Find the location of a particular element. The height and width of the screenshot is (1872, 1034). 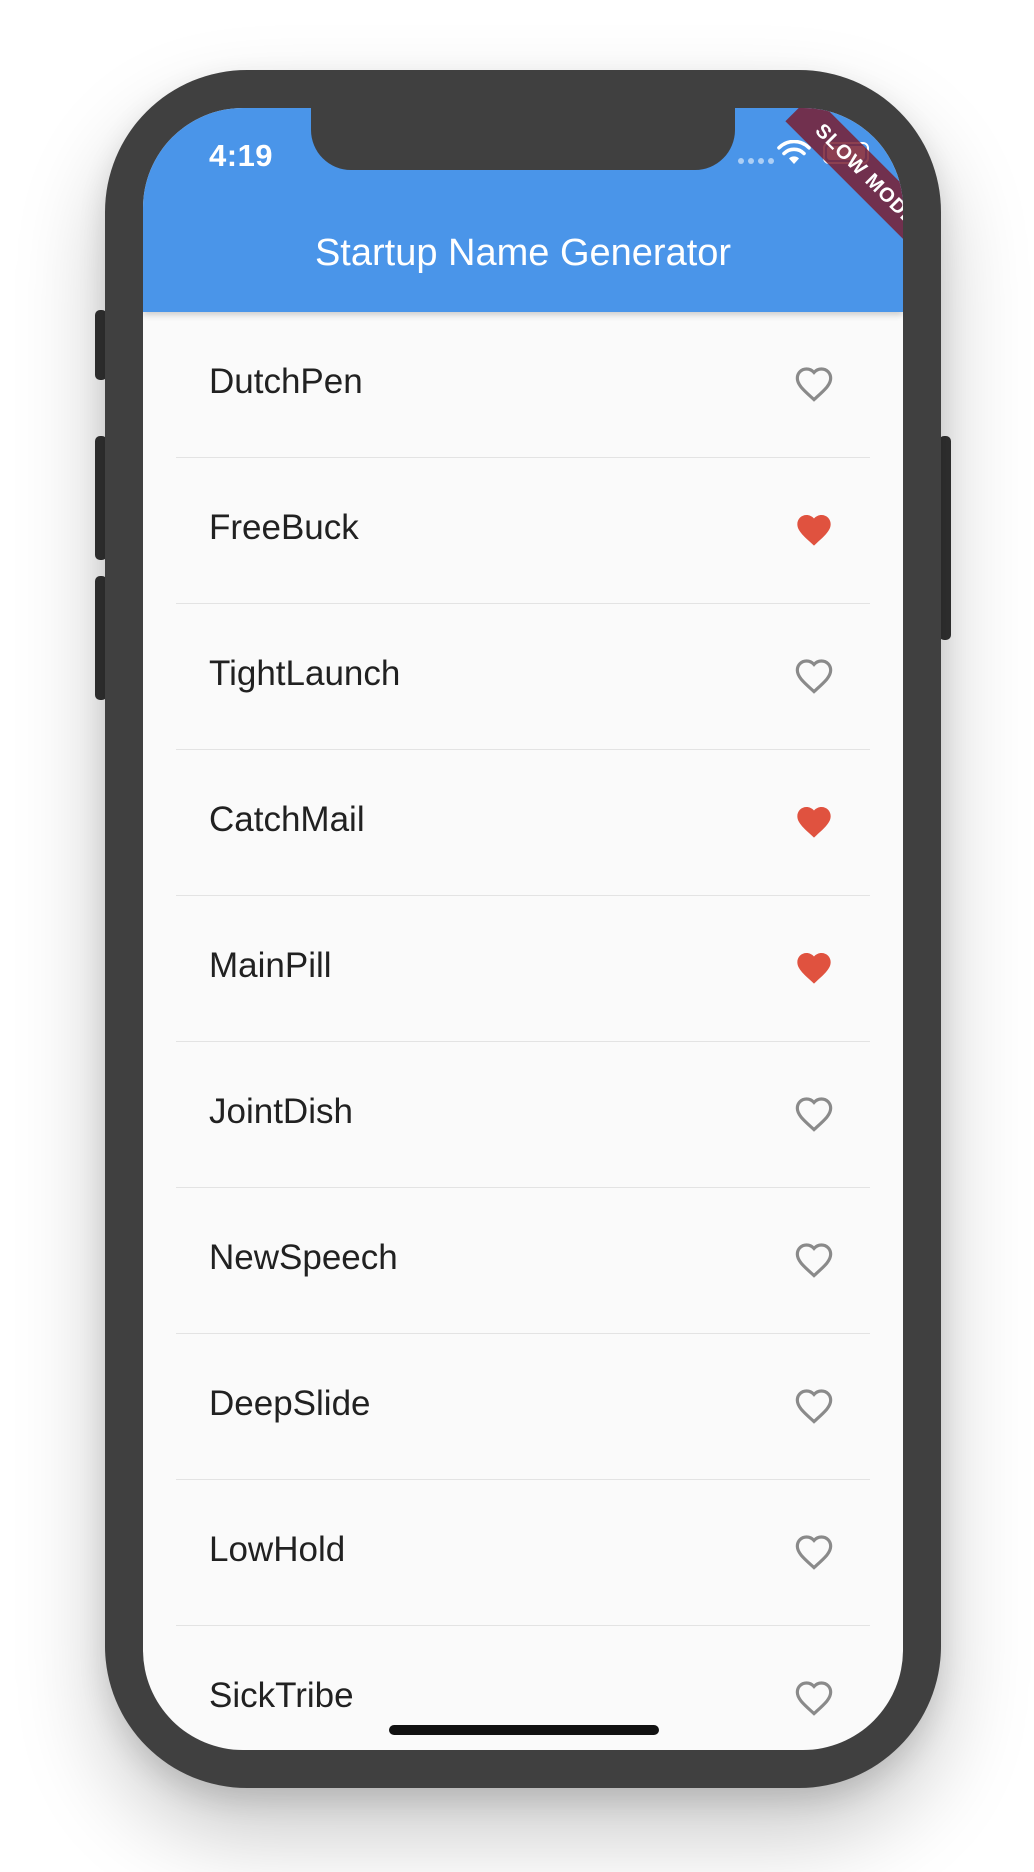

startup-name-label: DeepSlide is located at coordinates (290, 1403).